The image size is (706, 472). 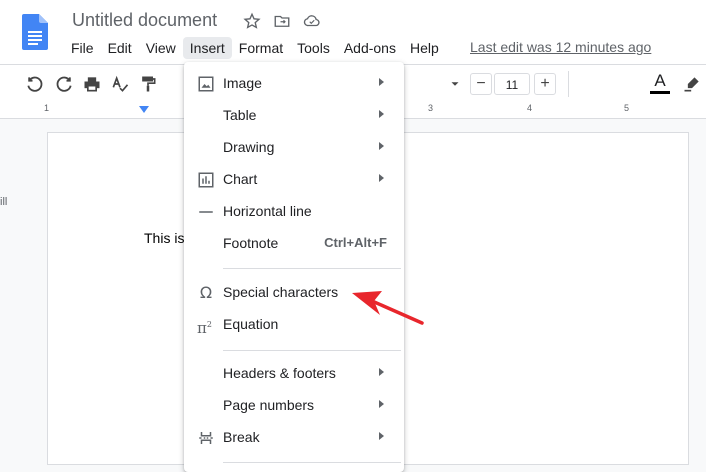 I want to click on side-text-fragment: ill, so click(x=4, y=202).